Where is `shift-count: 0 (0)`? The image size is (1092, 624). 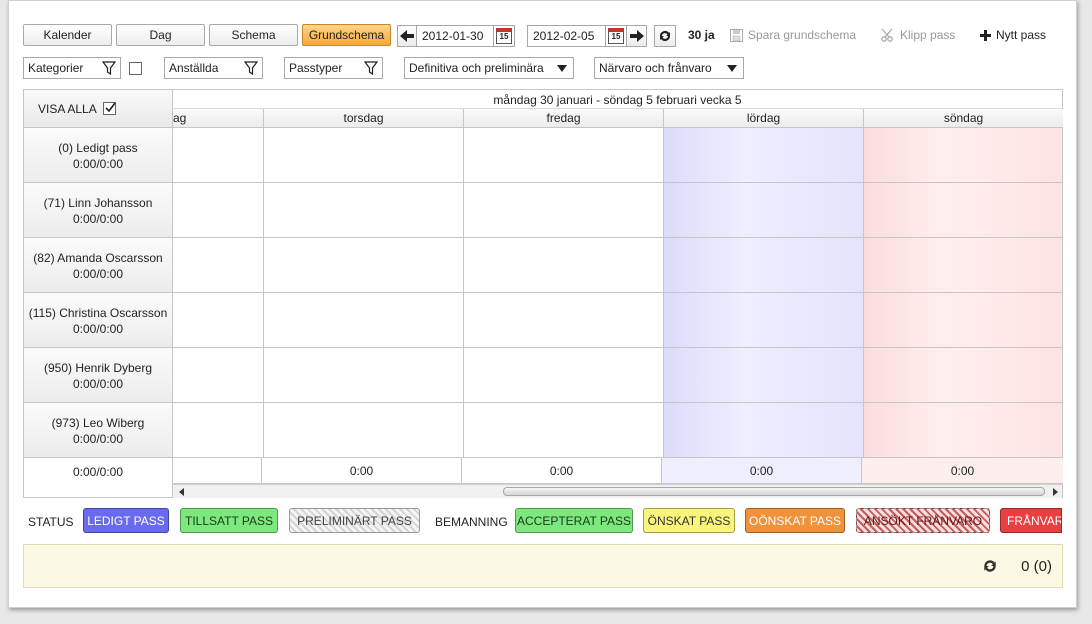 shift-count: 0 (0) is located at coordinates (1036, 566).